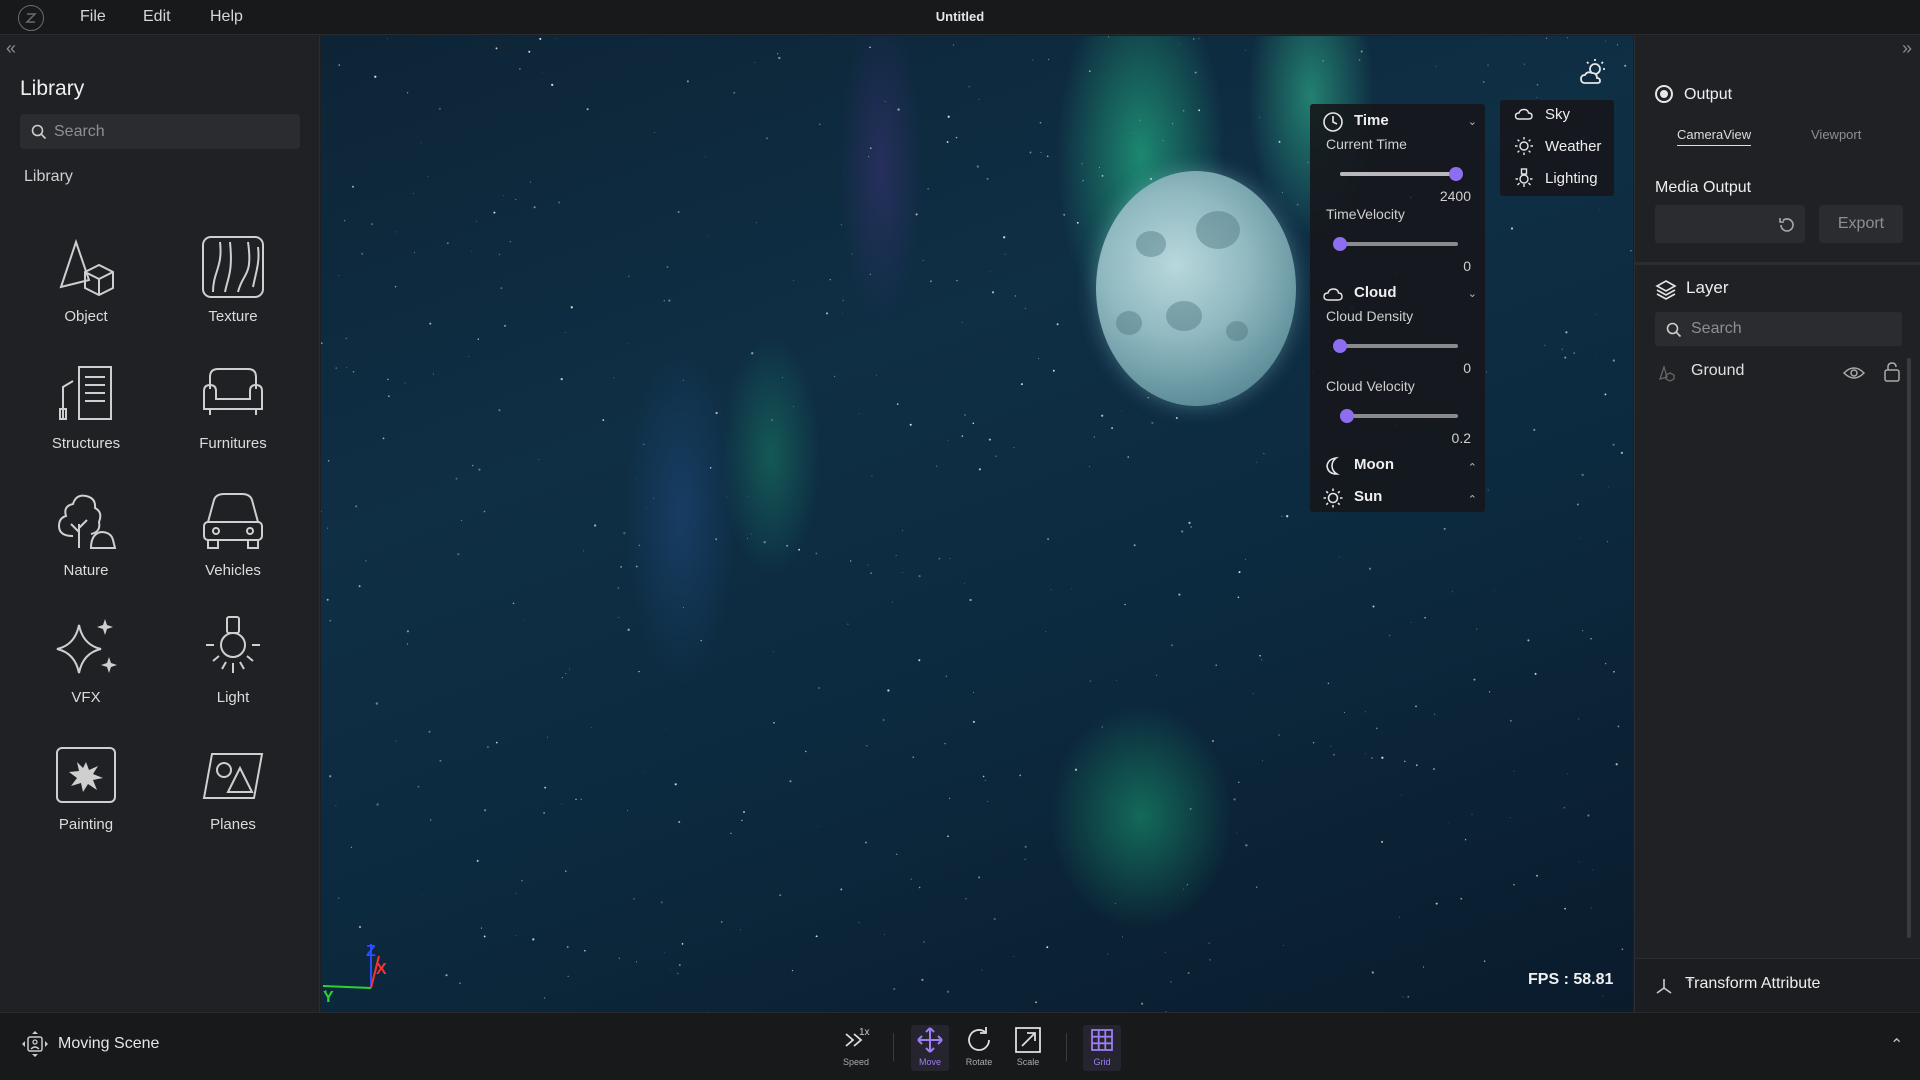  Describe the element at coordinates (1896, 1045) in the screenshot. I see `expand-bottom-icon: ⌃` at that location.